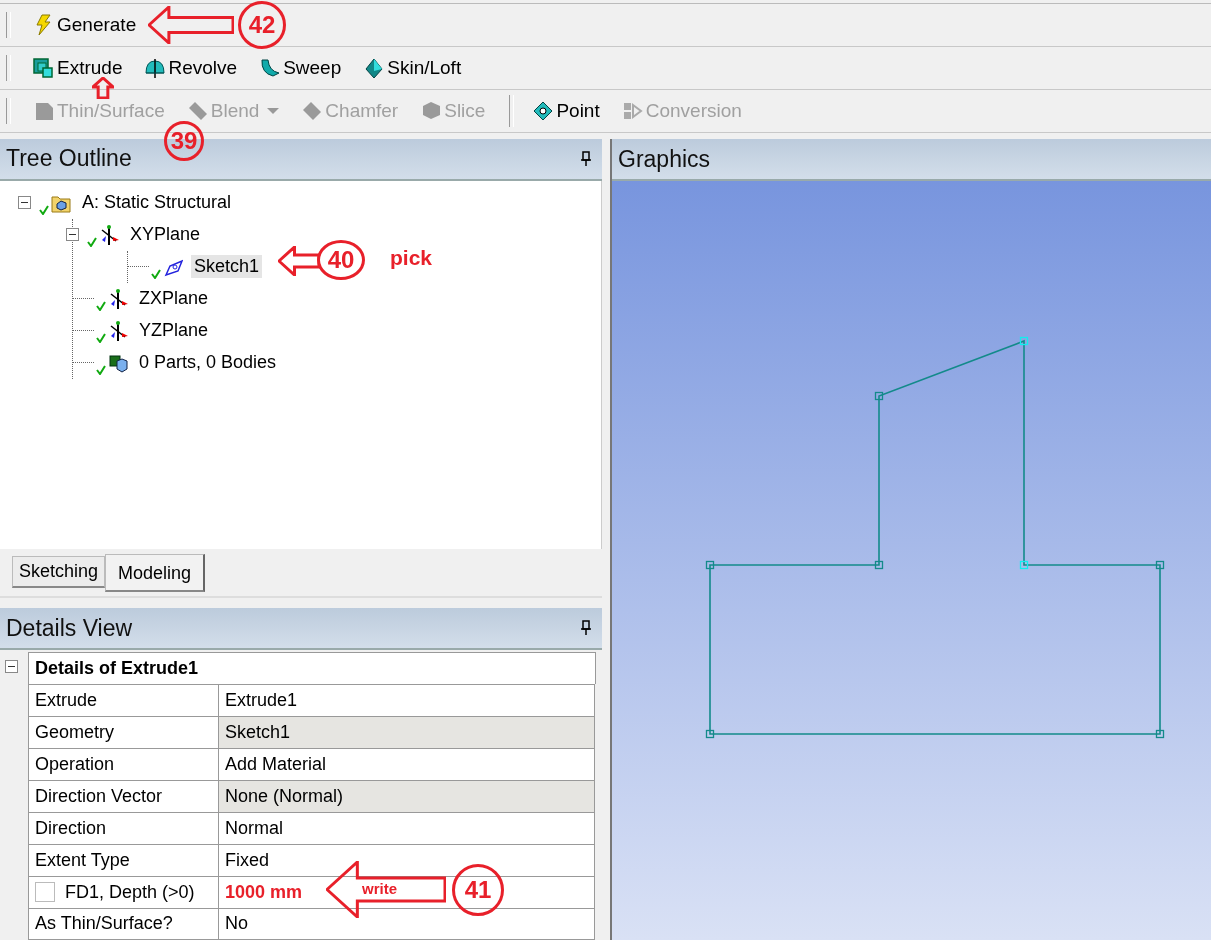 Image resolution: width=1211 pixels, height=940 pixels. What do you see at coordinates (44, 68) in the screenshot?
I see `boxes-icon` at bounding box center [44, 68].